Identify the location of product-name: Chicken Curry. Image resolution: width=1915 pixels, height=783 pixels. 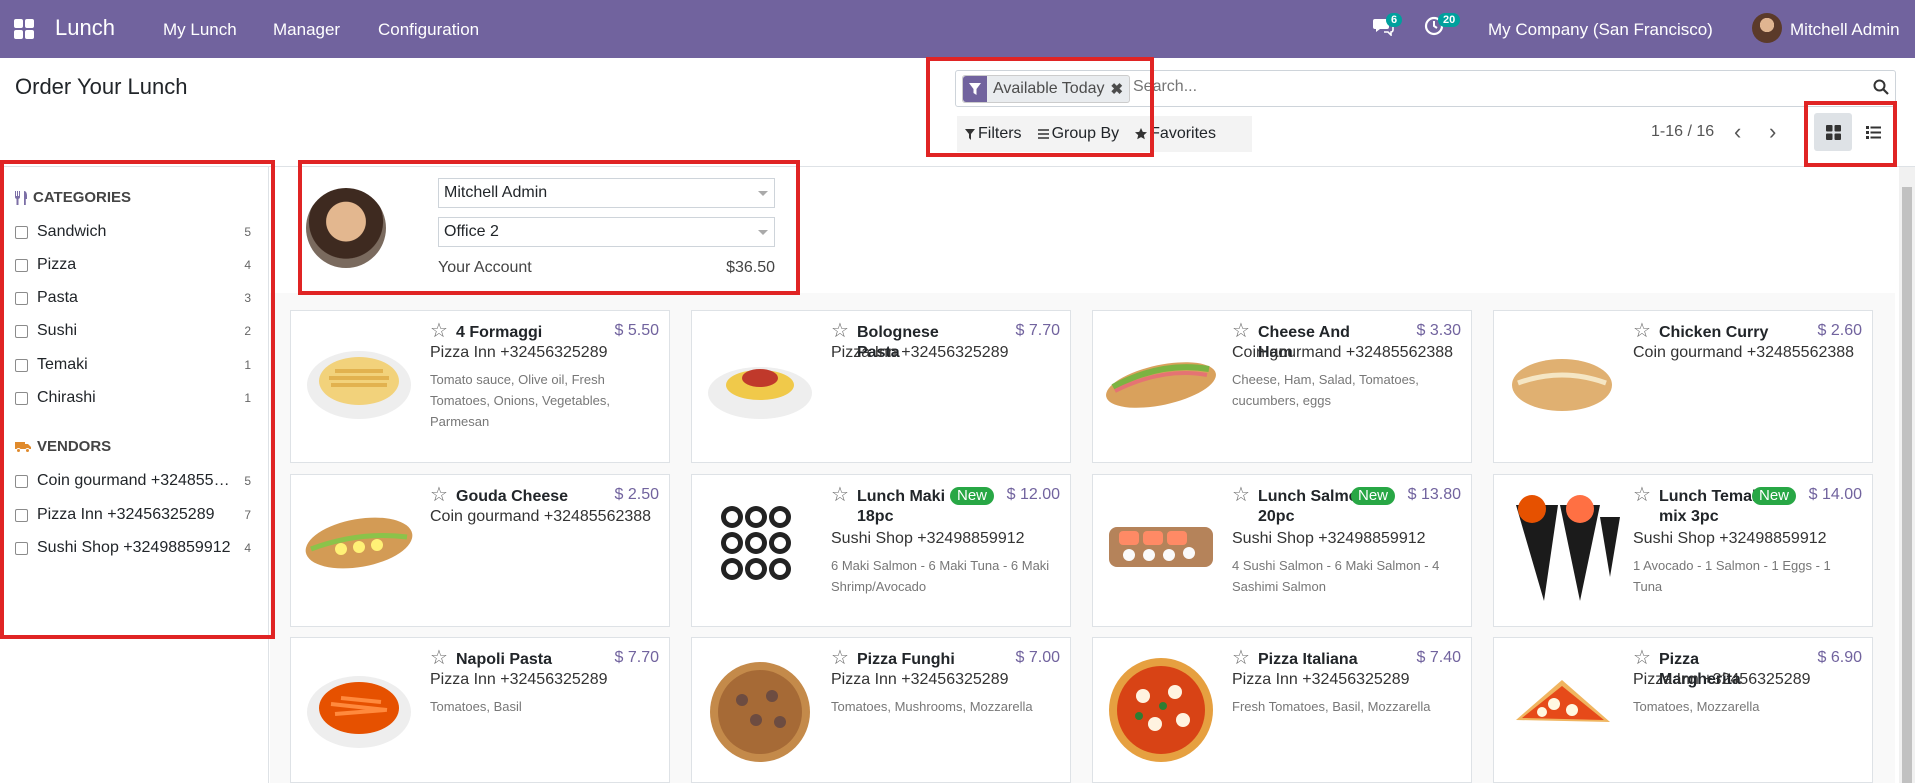
(1714, 332).